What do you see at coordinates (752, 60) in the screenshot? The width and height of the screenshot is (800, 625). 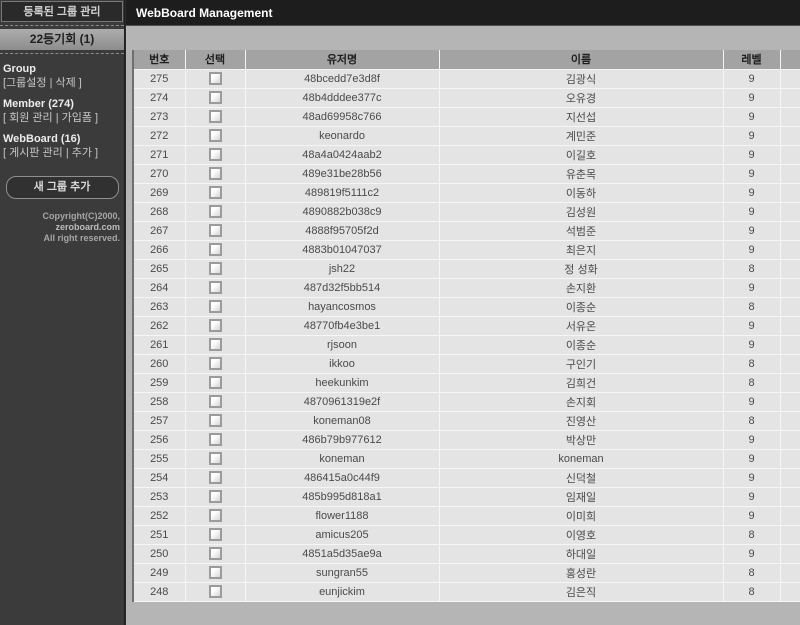 I see `column-header-level: 레벨` at bounding box center [752, 60].